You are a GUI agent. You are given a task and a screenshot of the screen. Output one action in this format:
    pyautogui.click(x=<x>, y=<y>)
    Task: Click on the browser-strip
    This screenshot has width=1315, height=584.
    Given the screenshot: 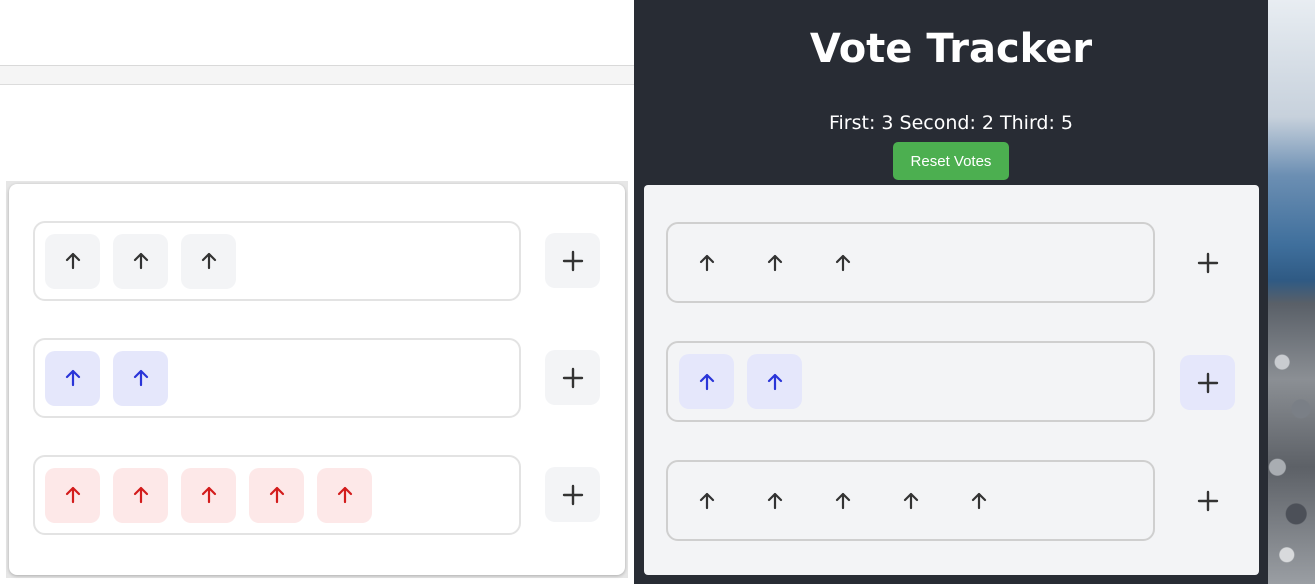 What is the action you would take?
    pyautogui.click(x=317, y=75)
    